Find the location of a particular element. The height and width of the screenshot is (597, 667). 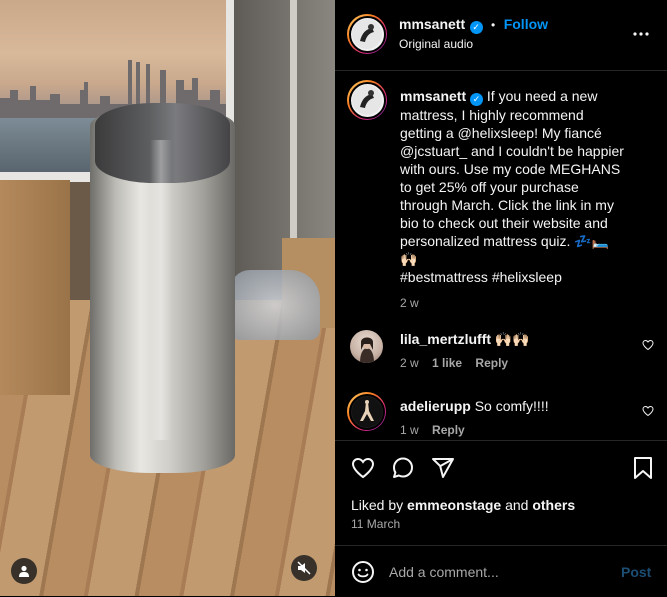

cardboard-box is located at coordinates (35, 287).